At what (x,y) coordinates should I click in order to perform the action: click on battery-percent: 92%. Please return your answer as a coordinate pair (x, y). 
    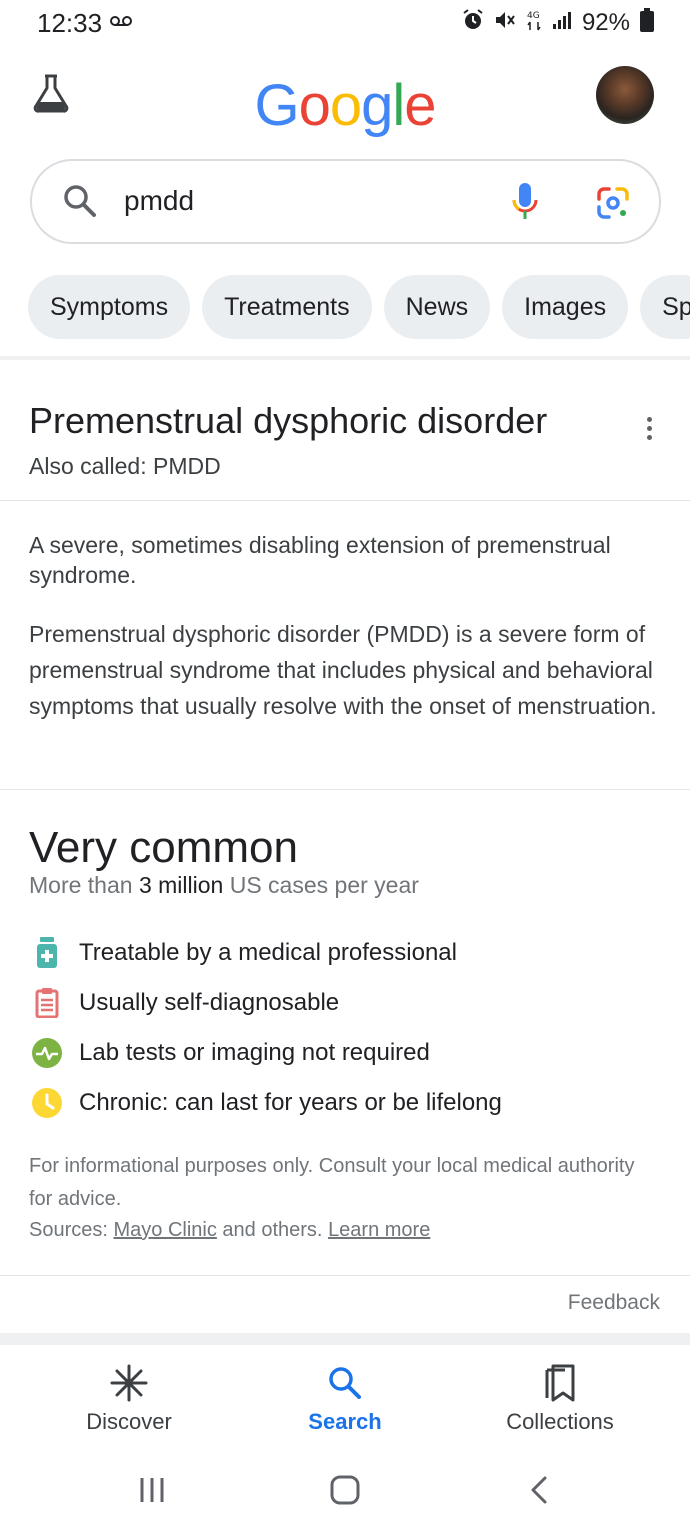
    Looking at the image, I should click on (605, 22).